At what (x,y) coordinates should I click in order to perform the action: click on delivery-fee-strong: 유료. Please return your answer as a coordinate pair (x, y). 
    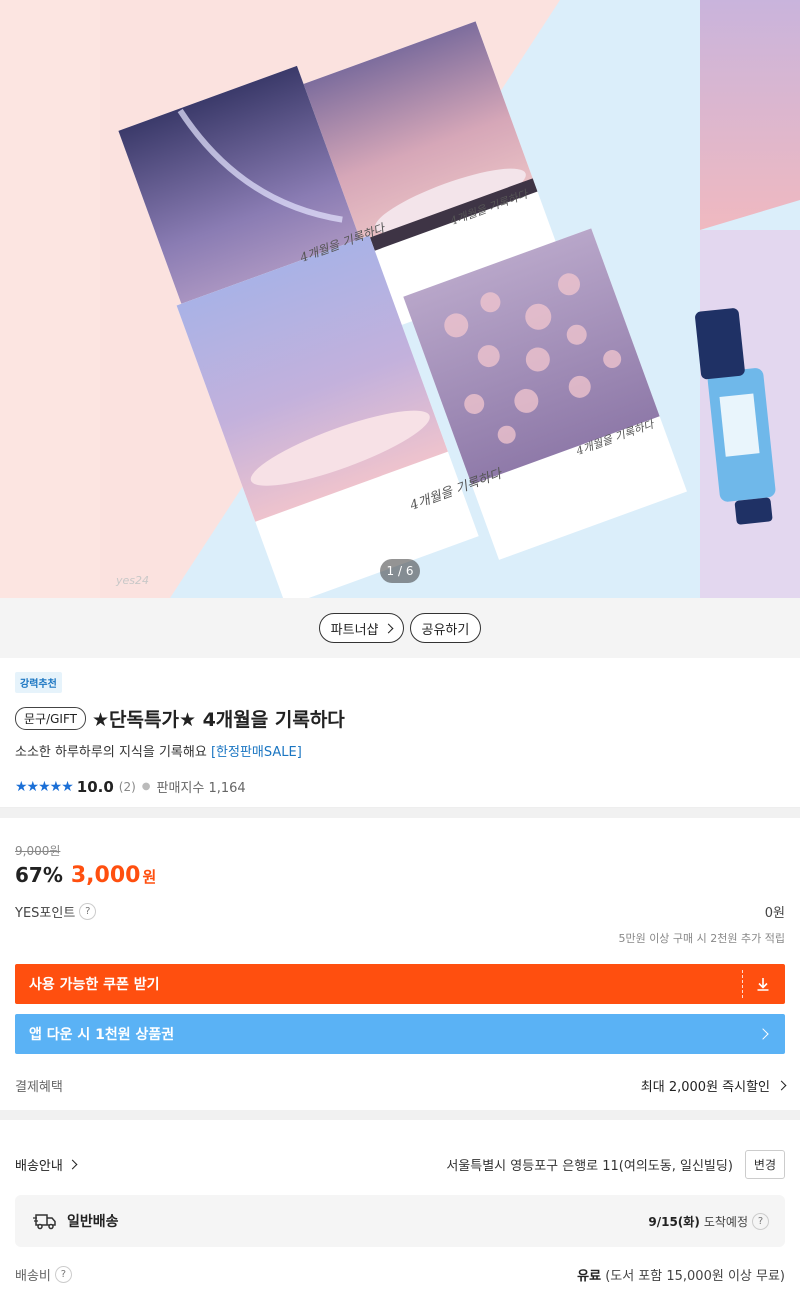
    Looking at the image, I should click on (589, 1276).